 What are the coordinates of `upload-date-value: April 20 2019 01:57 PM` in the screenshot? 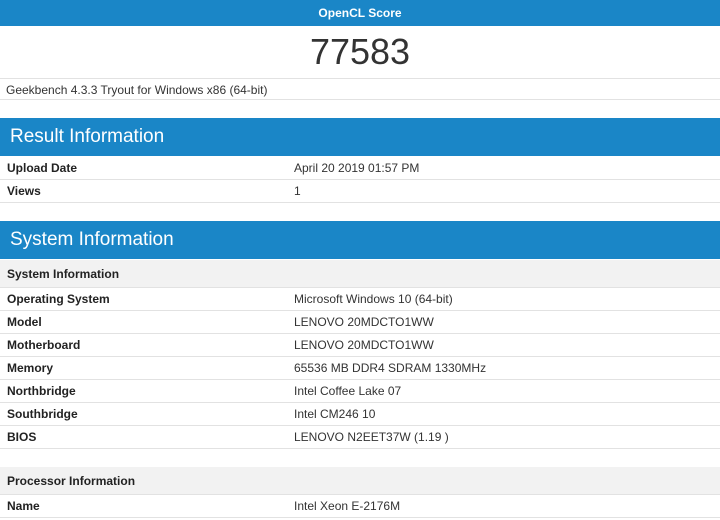 It's located at (357, 168).